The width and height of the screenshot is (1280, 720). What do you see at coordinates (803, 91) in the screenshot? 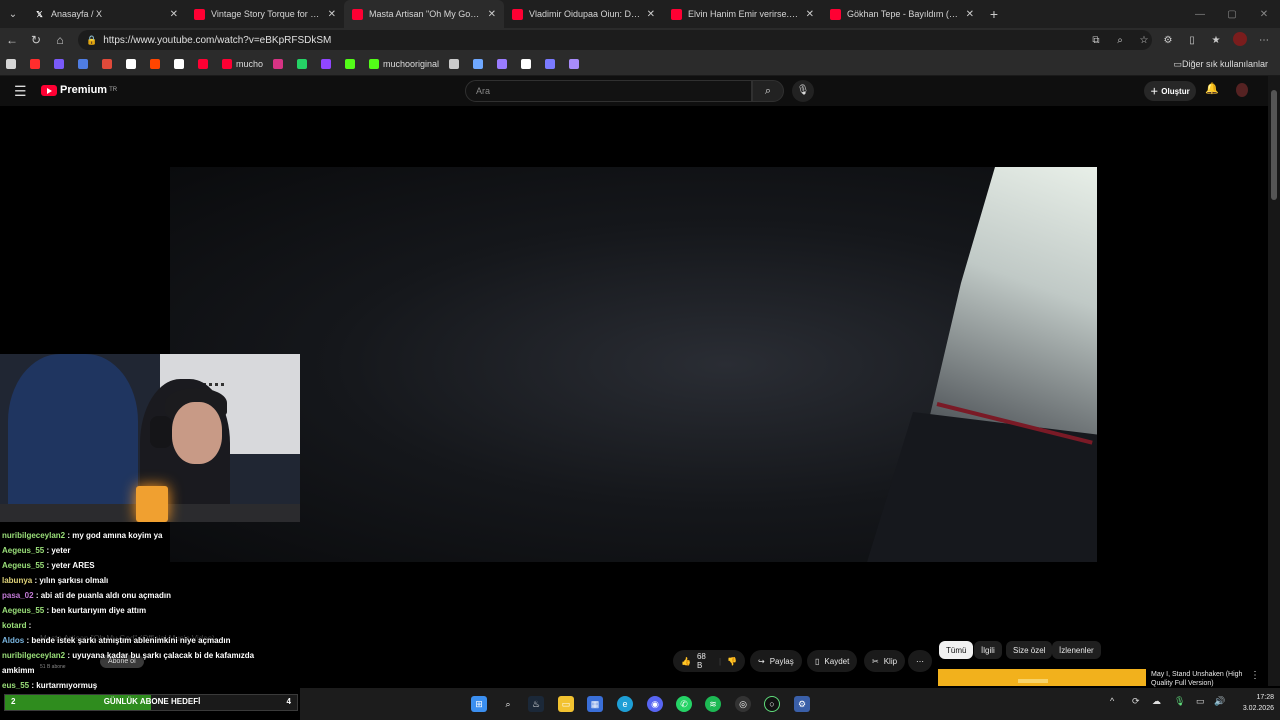
I see `microphone-icon: 🎙` at bounding box center [803, 91].